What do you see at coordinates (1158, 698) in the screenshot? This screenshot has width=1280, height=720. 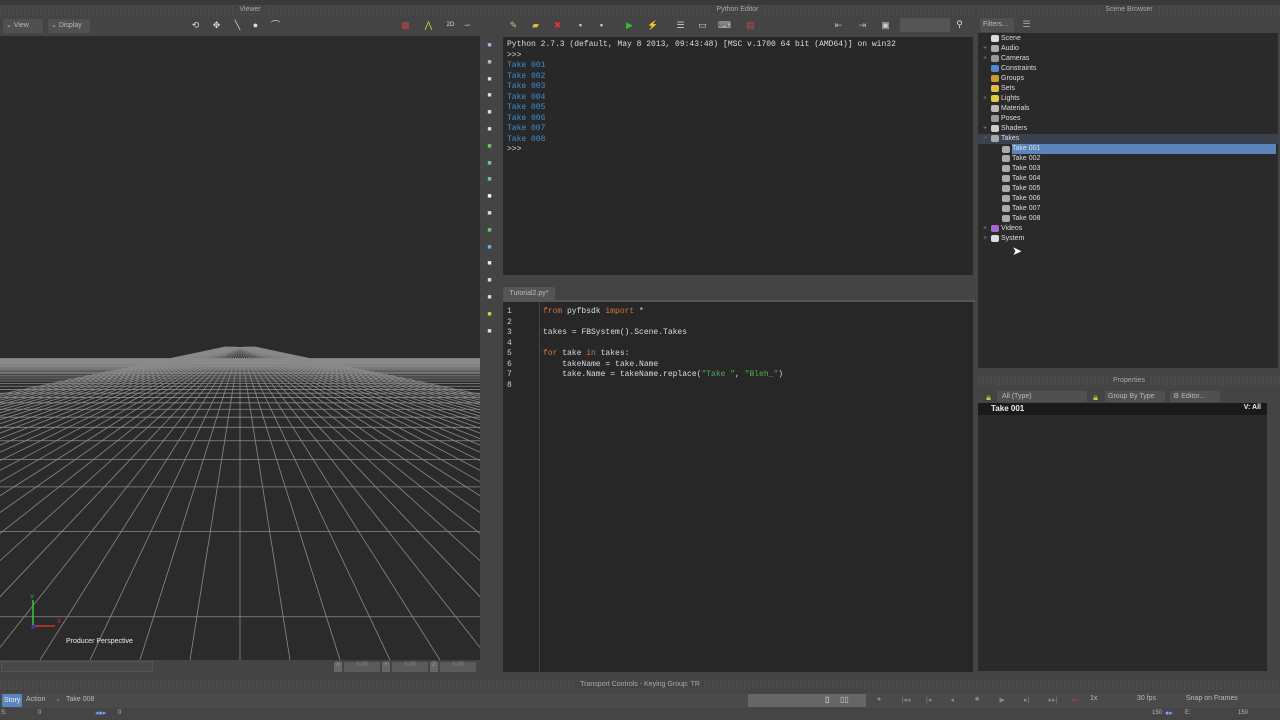 I see `fps-dropdown: 30 fps` at bounding box center [1158, 698].